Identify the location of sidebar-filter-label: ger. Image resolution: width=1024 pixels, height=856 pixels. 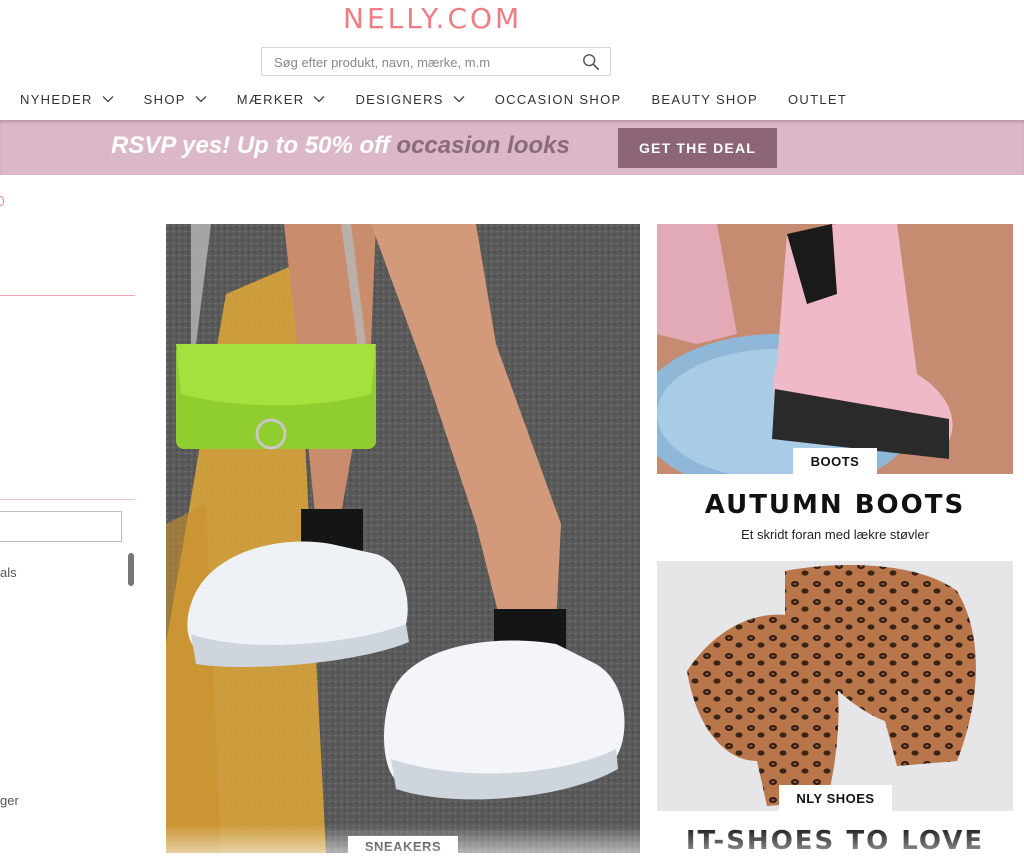
(9, 800).